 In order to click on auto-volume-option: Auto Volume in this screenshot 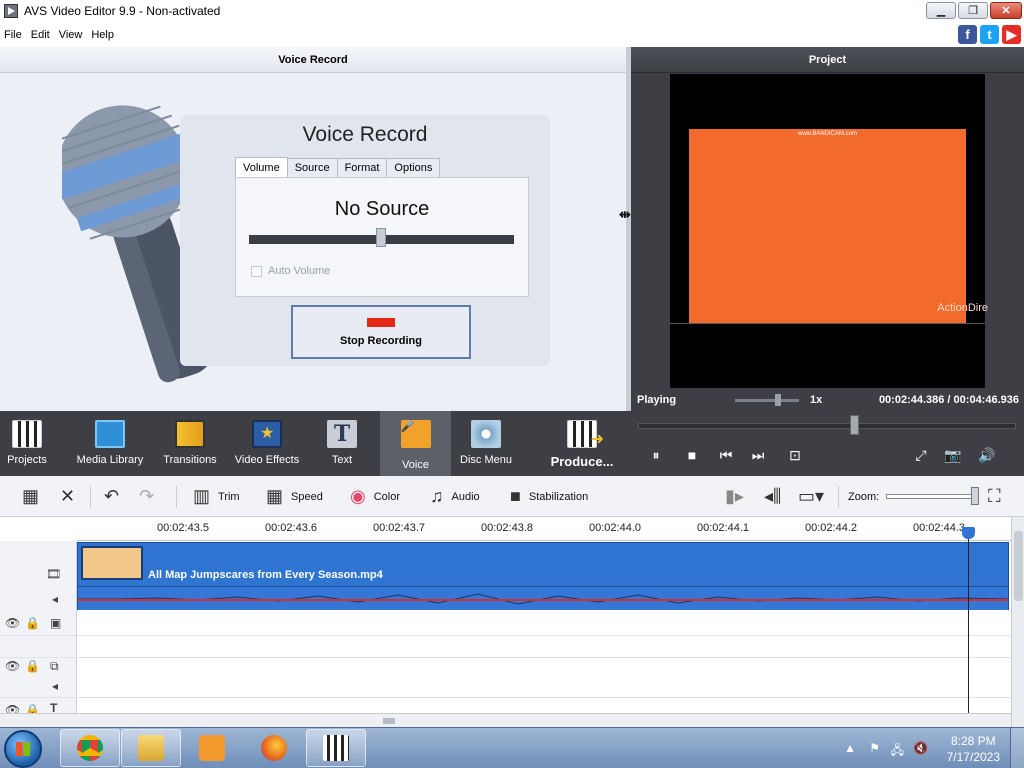, I will do `click(290, 271)`.